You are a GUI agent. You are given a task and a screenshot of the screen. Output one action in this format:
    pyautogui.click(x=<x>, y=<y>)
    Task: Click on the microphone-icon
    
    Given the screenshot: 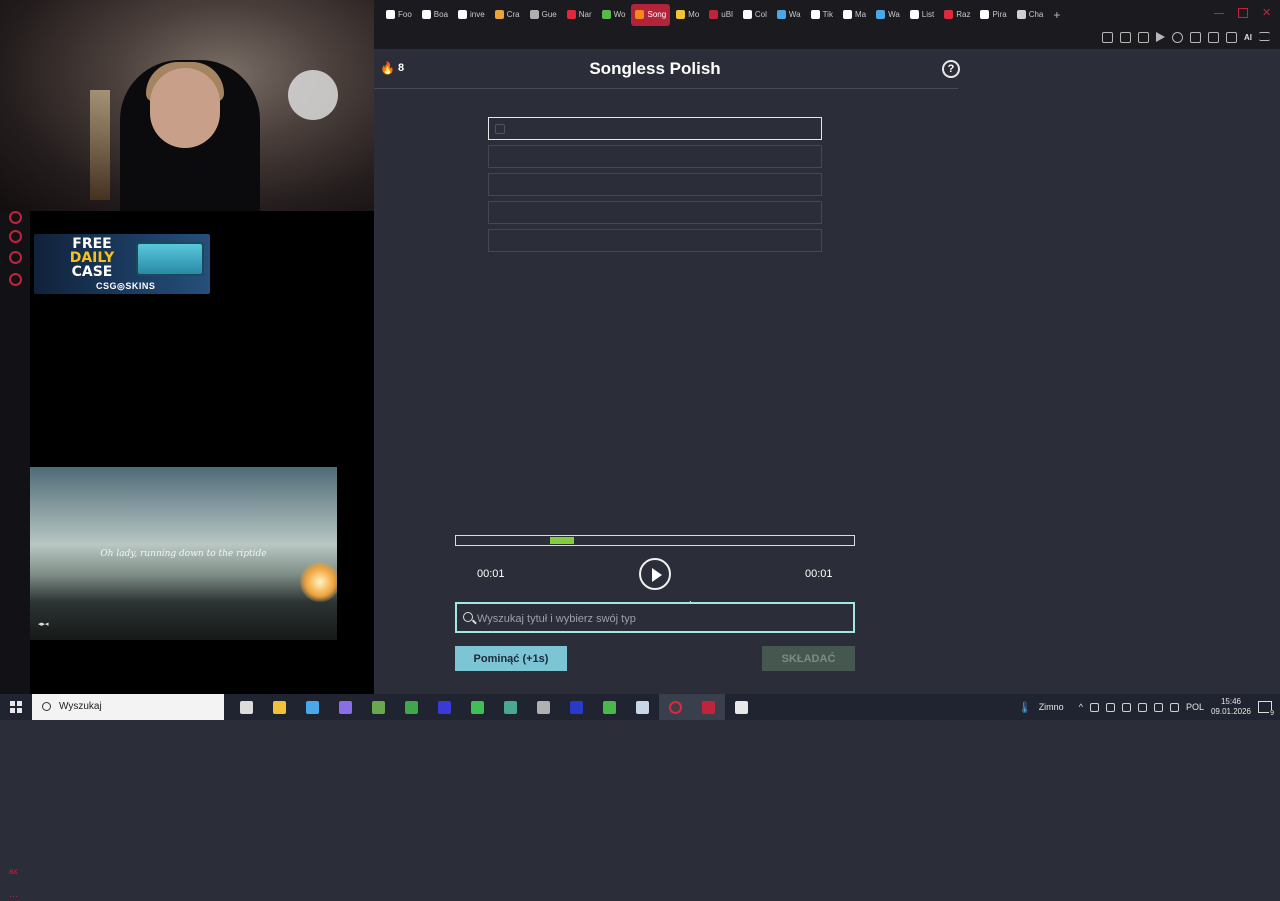 What is the action you would take?
    pyautogui.click(x=1158, y=707)
    